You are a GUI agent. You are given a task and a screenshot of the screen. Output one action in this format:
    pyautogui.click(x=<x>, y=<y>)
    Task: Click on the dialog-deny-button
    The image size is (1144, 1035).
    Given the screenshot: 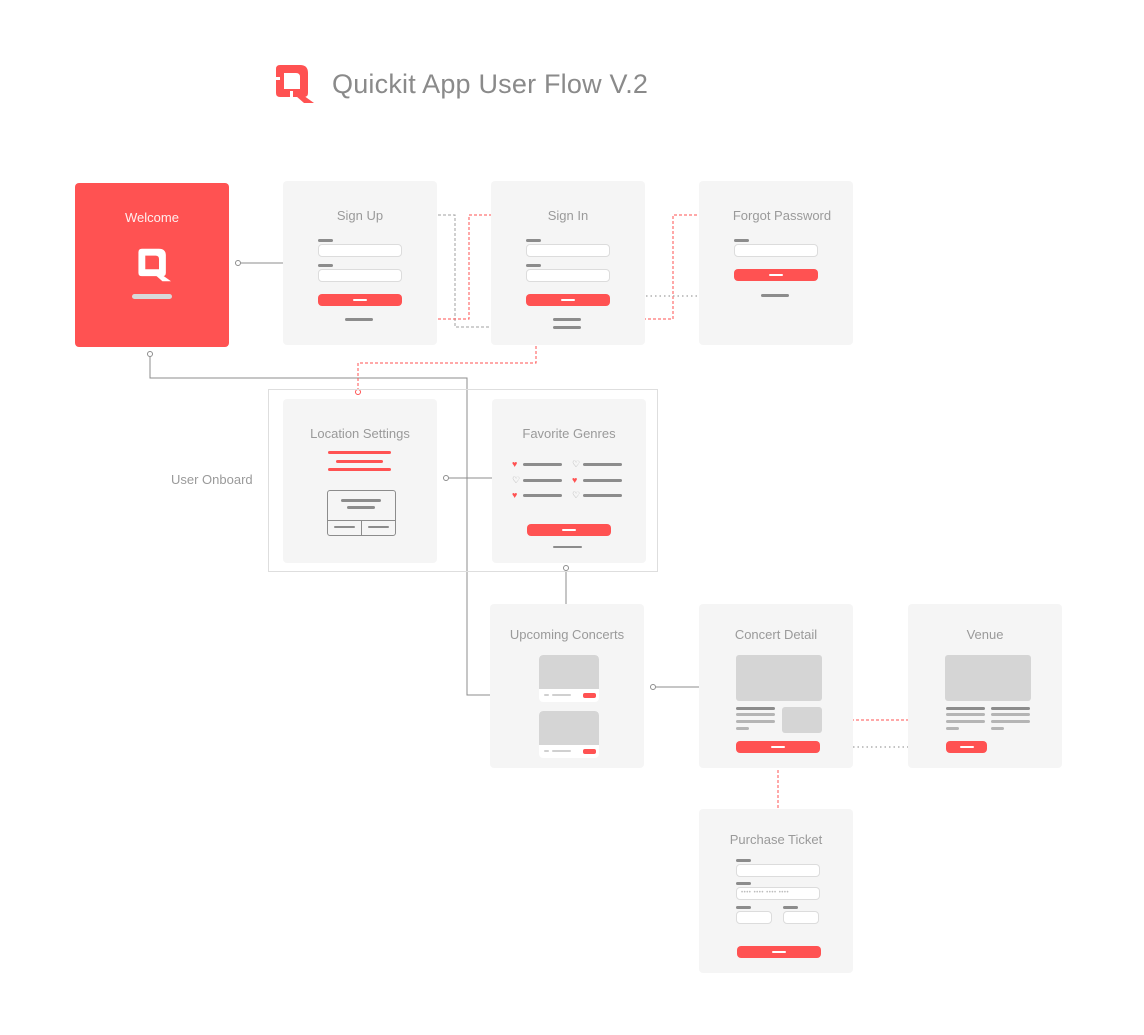 What is the action you would take?
    pyautogui.click(x=344, y=527)
    